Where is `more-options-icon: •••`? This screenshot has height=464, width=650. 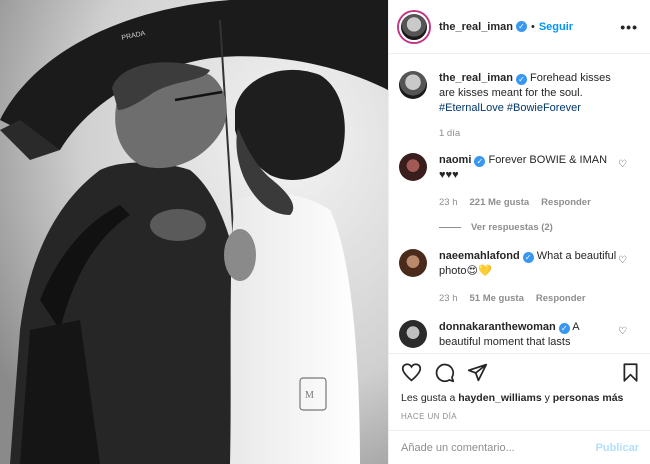 more-options-icon: ••• is located at coordinates (629, 27).